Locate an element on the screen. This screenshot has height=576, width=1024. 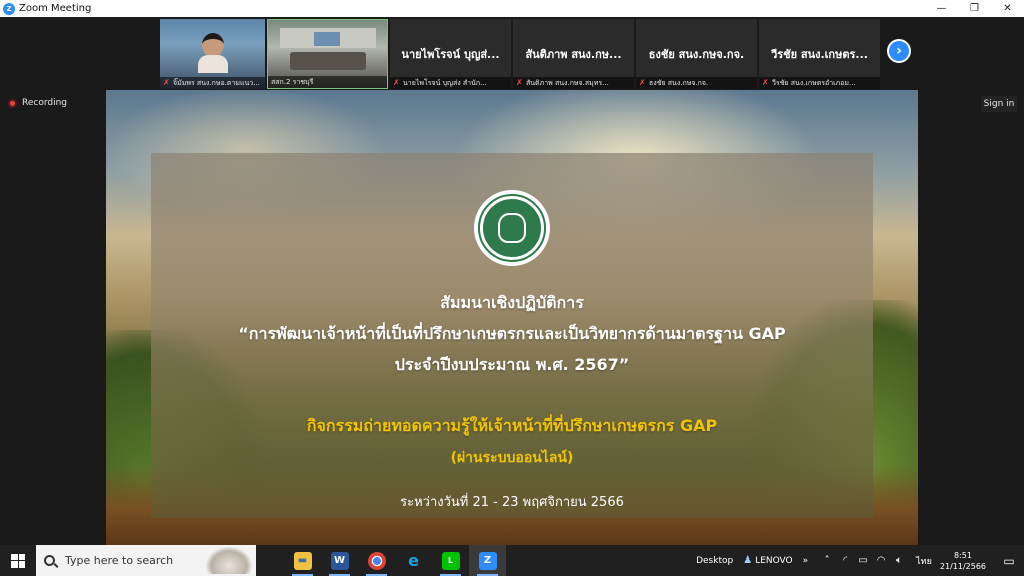
folder-icon: ▬ is located at coordinates (302, 560).